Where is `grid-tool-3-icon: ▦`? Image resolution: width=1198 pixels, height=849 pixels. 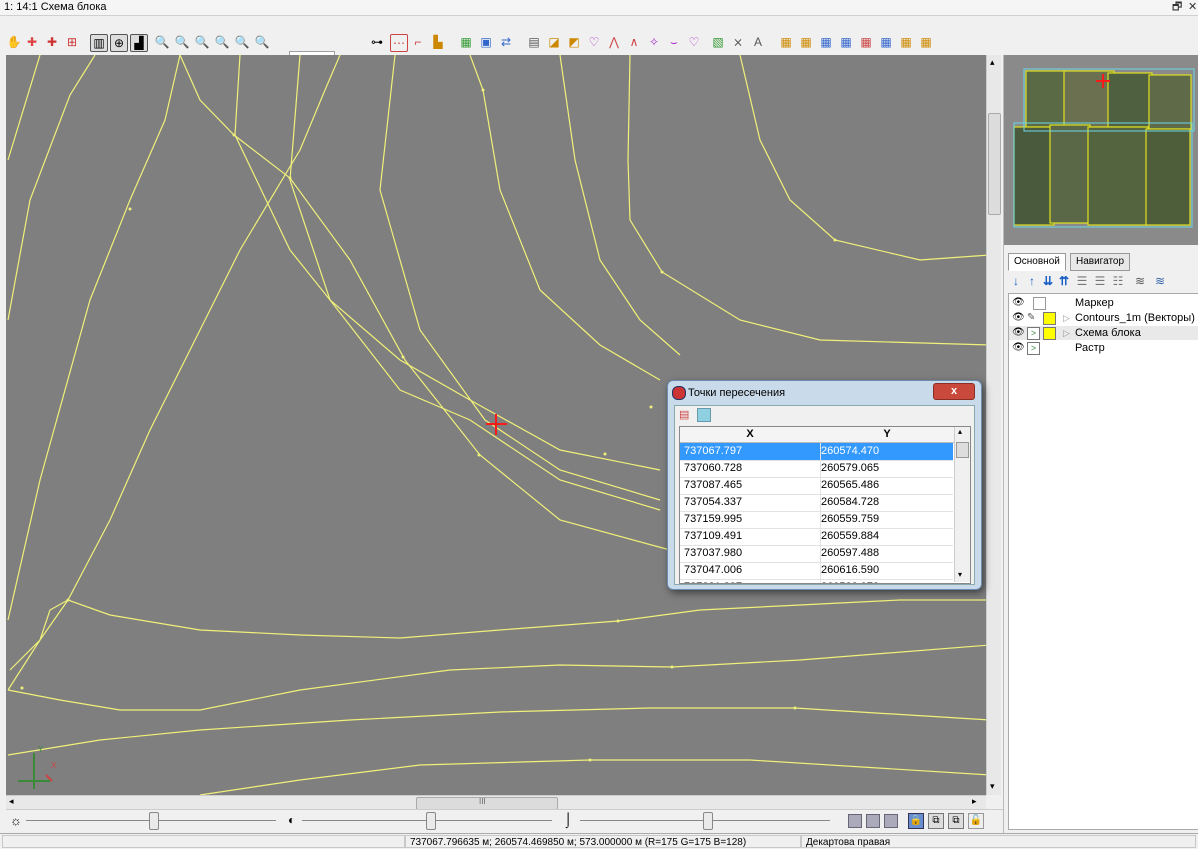 grid-tool-3-icon: ▦ is located at coordinates (826, 42).